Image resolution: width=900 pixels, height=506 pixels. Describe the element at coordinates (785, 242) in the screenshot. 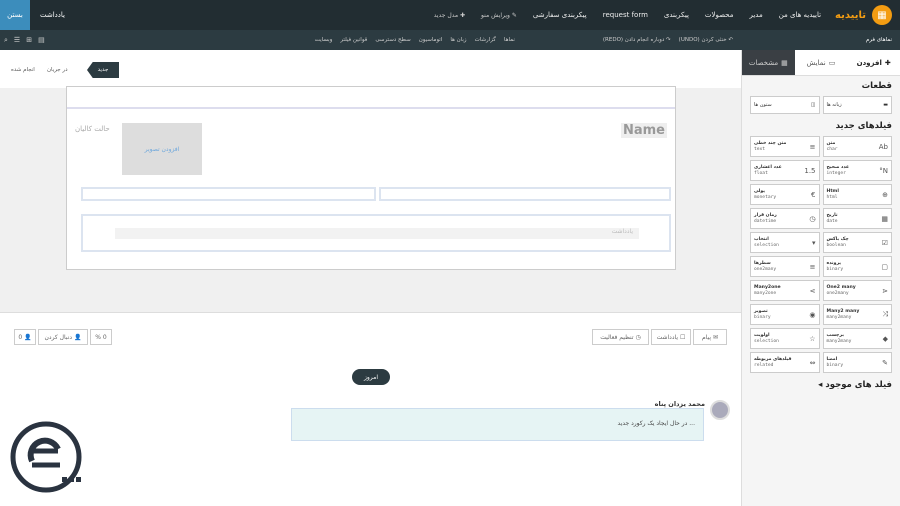

I see `field-selection: ▾ انتخاب selection` at that location.